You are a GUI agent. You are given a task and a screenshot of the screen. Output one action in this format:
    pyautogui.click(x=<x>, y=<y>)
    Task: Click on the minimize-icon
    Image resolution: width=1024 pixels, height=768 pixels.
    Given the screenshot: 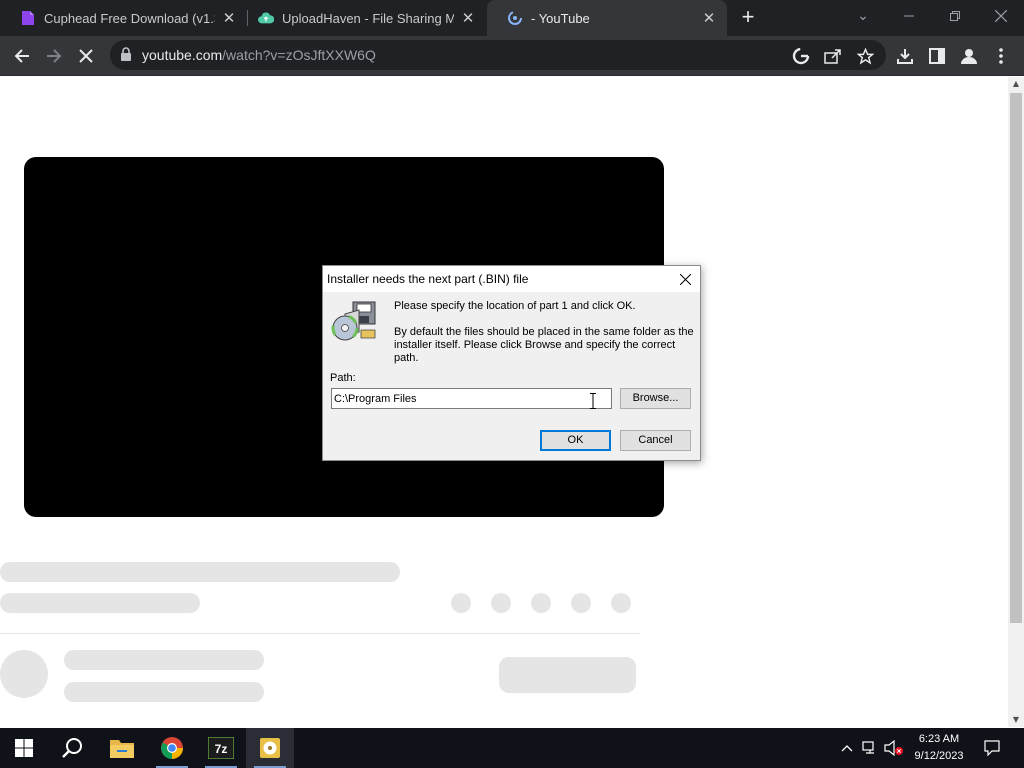 What is the action you would take?
    pyautogui.click(x=909, y=16)
    